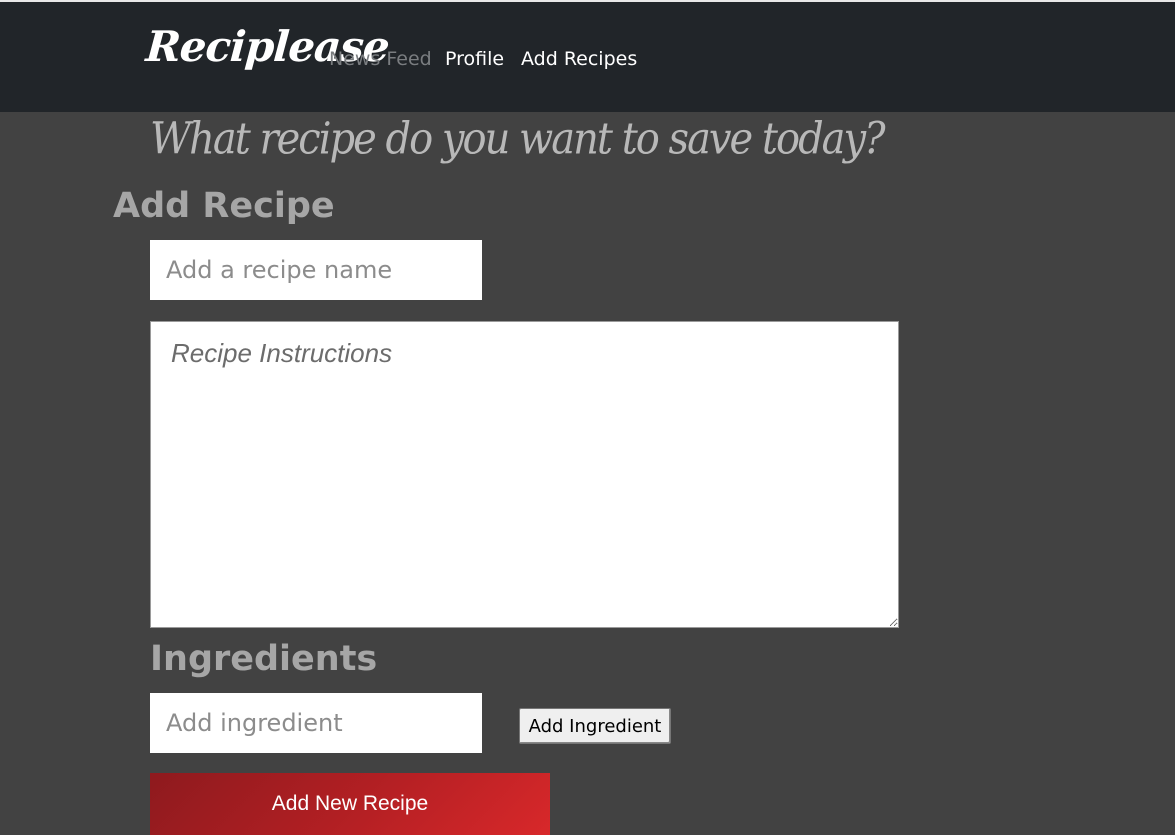 The width and height of the screenshot is (1175, 835). Describe the element at coordinates (316, 270) in the screenshot. I see `recipe-name-input` at that location.